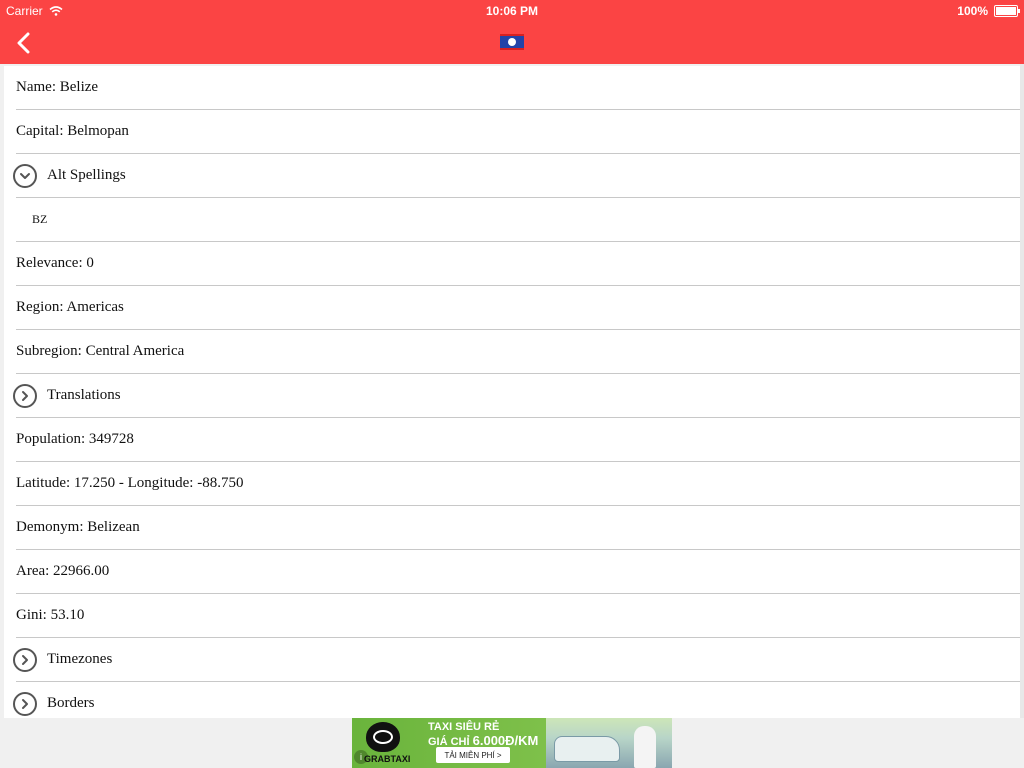  I want to click on alt-spellings-row: Alt Spellings, so click(516, 176).